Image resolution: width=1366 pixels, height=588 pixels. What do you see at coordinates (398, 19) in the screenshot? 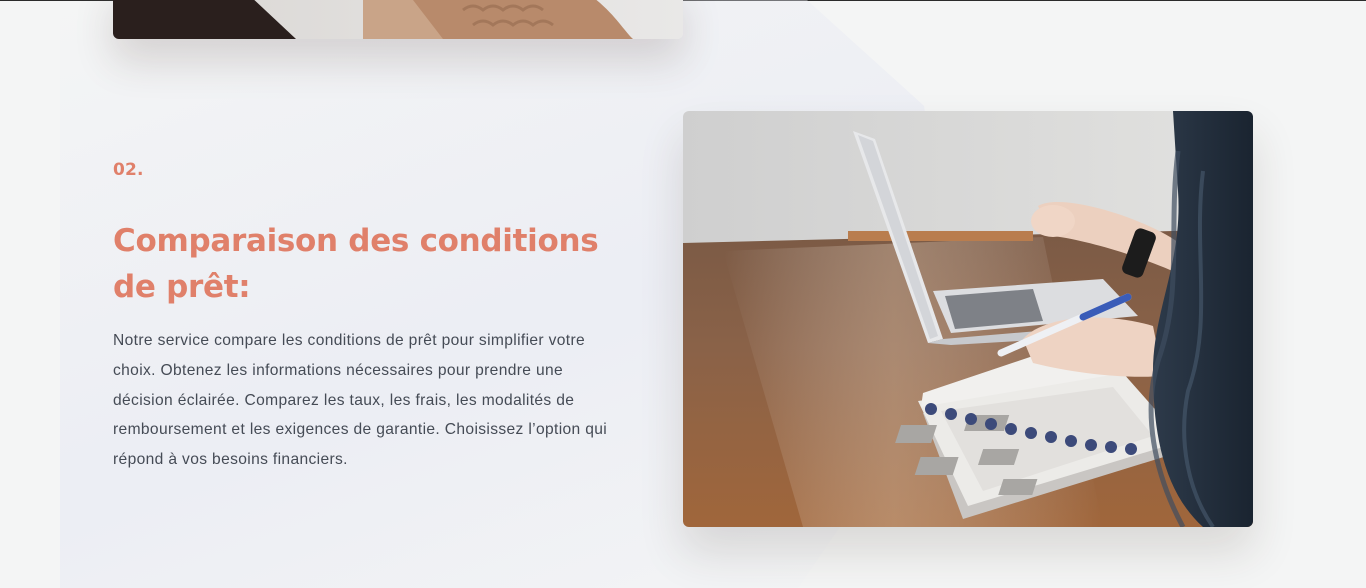
I see `previous-section-image` at bounding box center [398, 19].